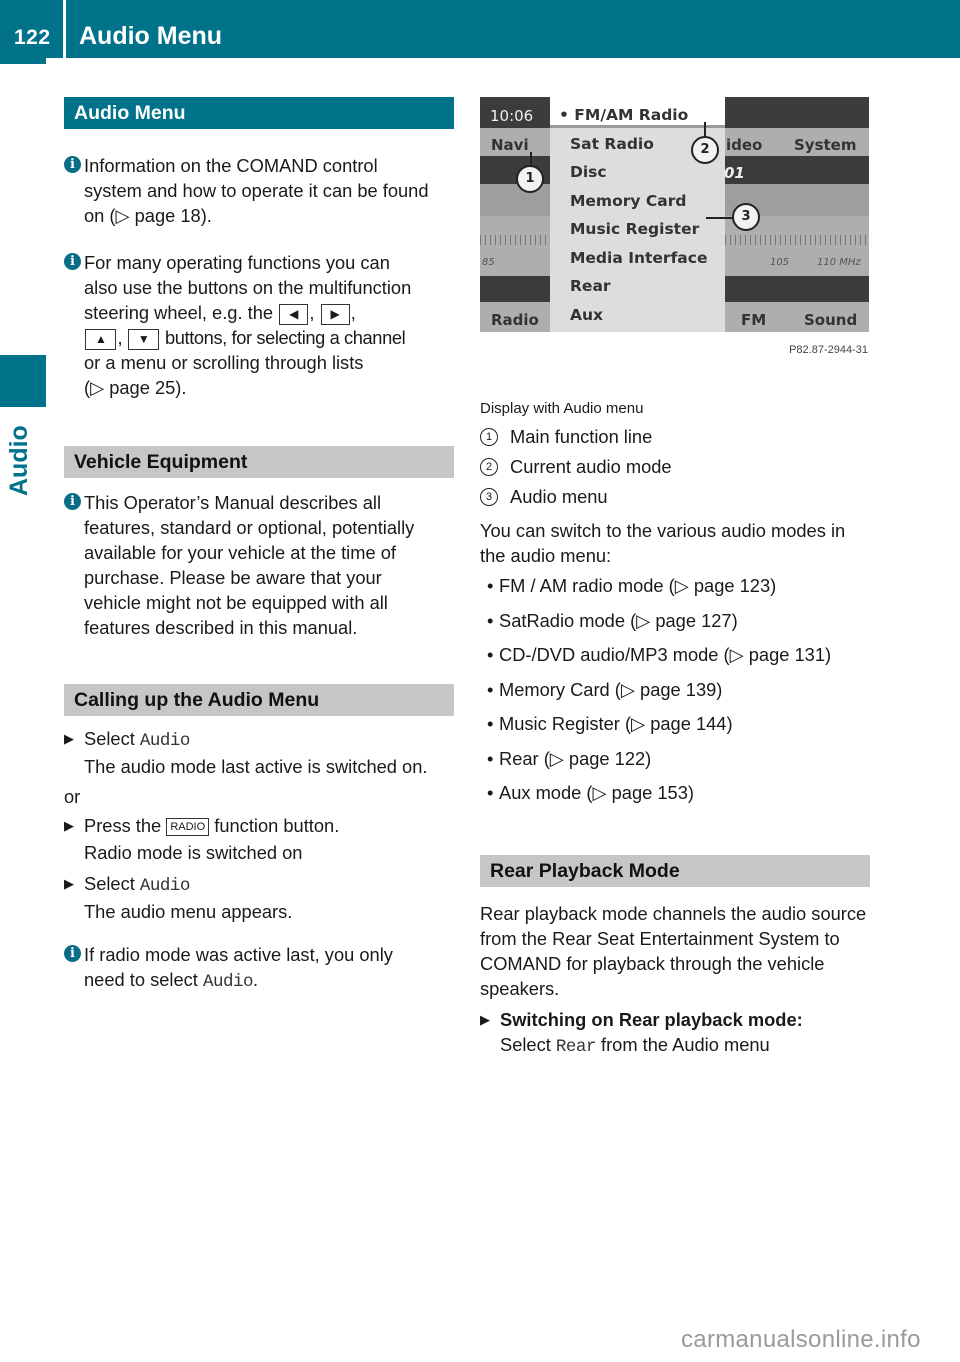 This screenshot has width=960, height=1362. Describe the element at coordinates (143, 339) in the screenshot. I see `down-button-key: ▼` at that location.